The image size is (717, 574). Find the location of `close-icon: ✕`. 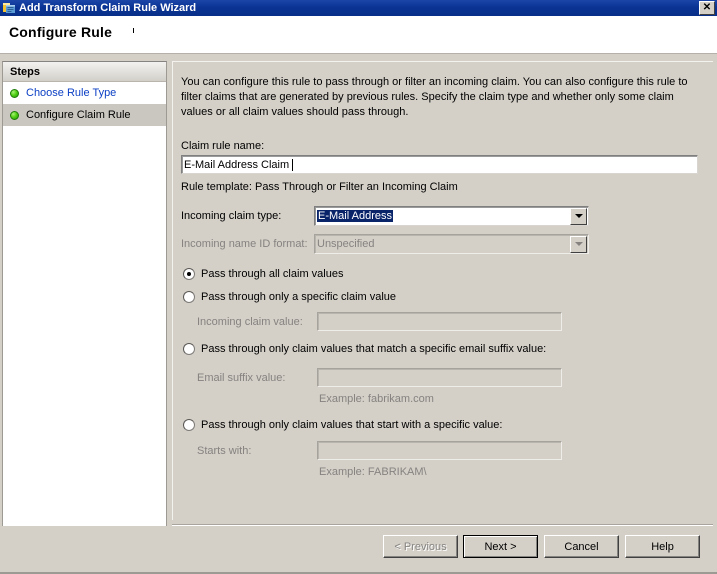

close-icon: ✕ is located at coordinates (707, 8).